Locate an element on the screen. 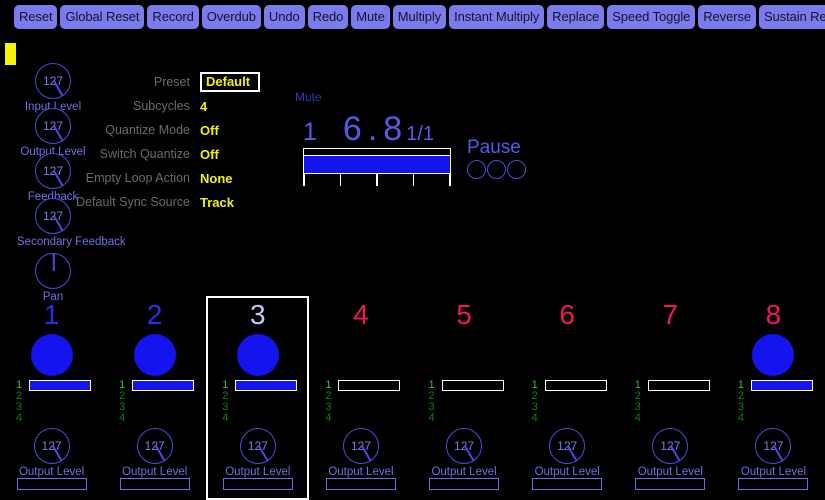 Image resolution: width=825 pixels, height=500 pixels. reset-button: Reset is located at coordinates (36, 16).